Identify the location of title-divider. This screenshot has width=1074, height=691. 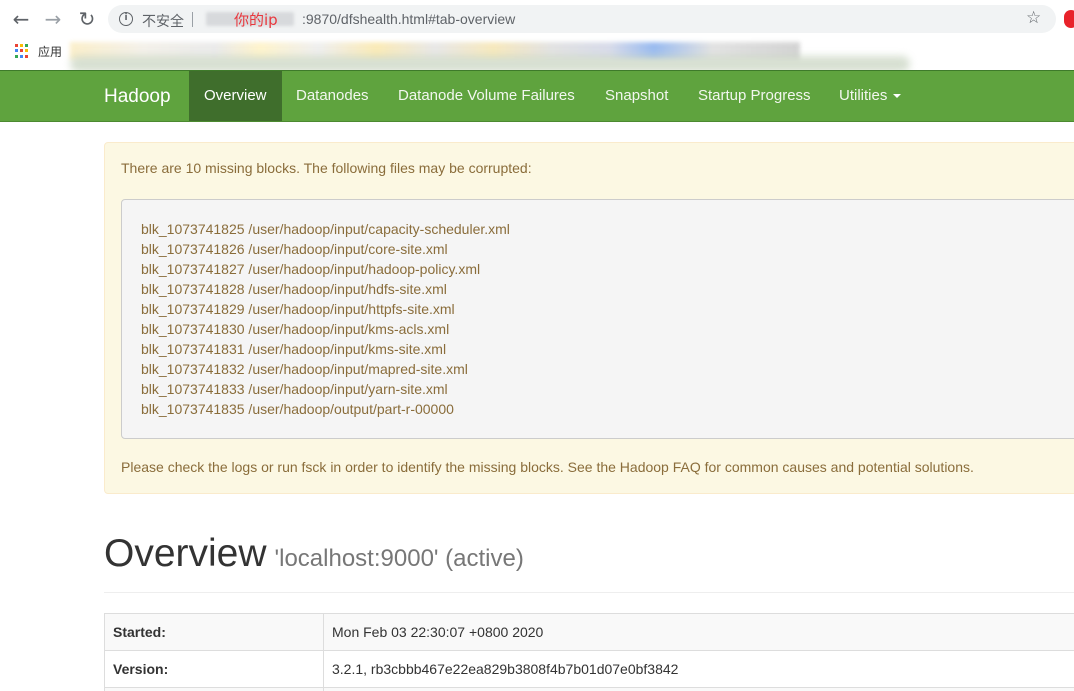
(589, 592).